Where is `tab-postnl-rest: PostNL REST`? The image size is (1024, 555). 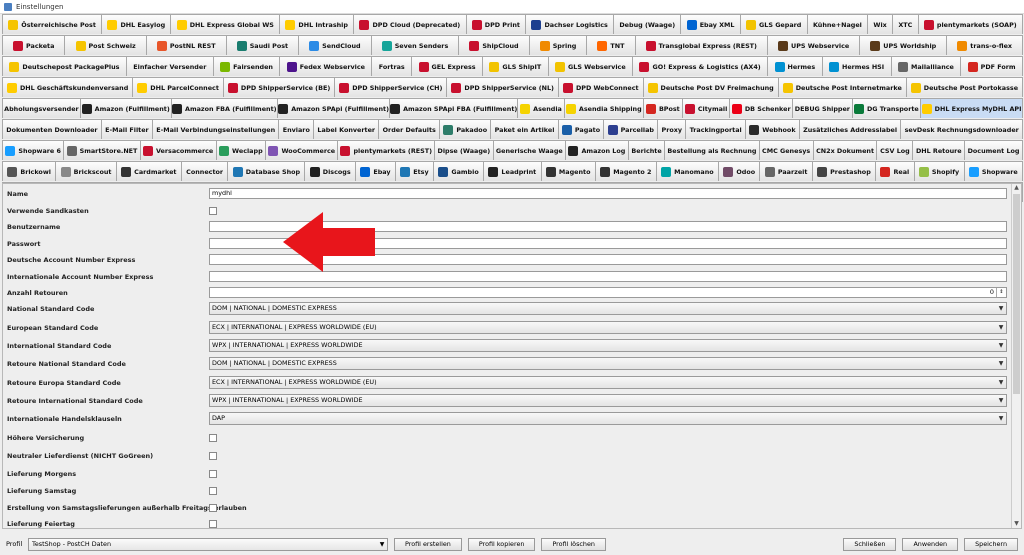
tab-postnl-rest: PostNL REST is located at coordinates (186, 45).